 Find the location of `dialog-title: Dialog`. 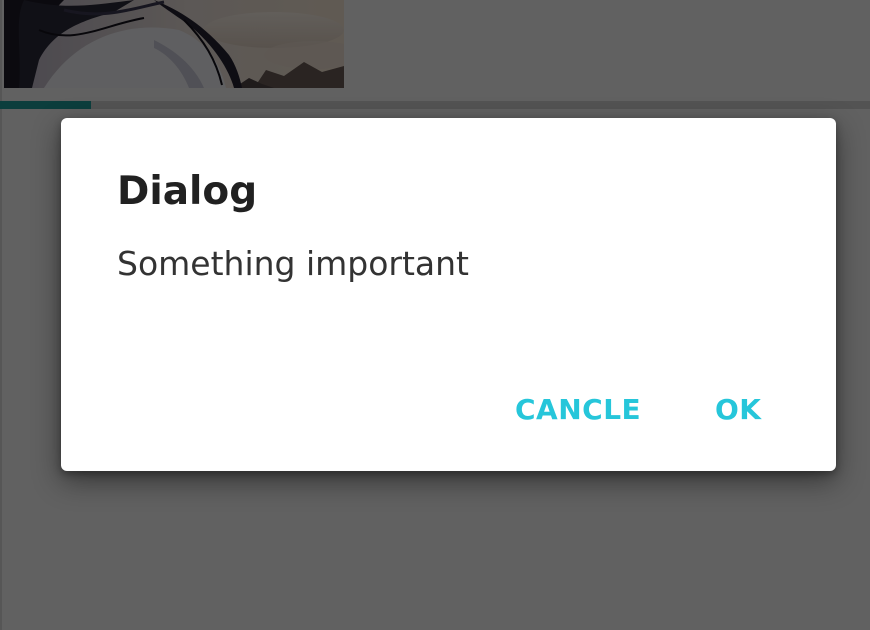

dialog-title: Dialog is located at coordinates (187, 191).